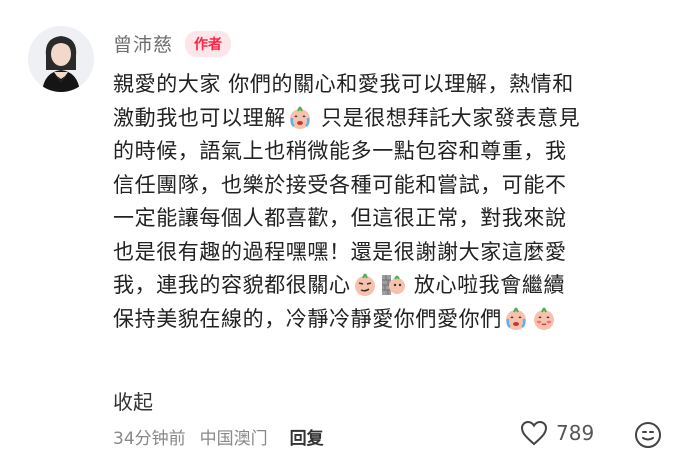 This screenshot has height=455, width=690. What do you see at coordinates (143, 43) in the screenshot?
I see `author-name: 曾沛慈` at bounding box center [143, 43].